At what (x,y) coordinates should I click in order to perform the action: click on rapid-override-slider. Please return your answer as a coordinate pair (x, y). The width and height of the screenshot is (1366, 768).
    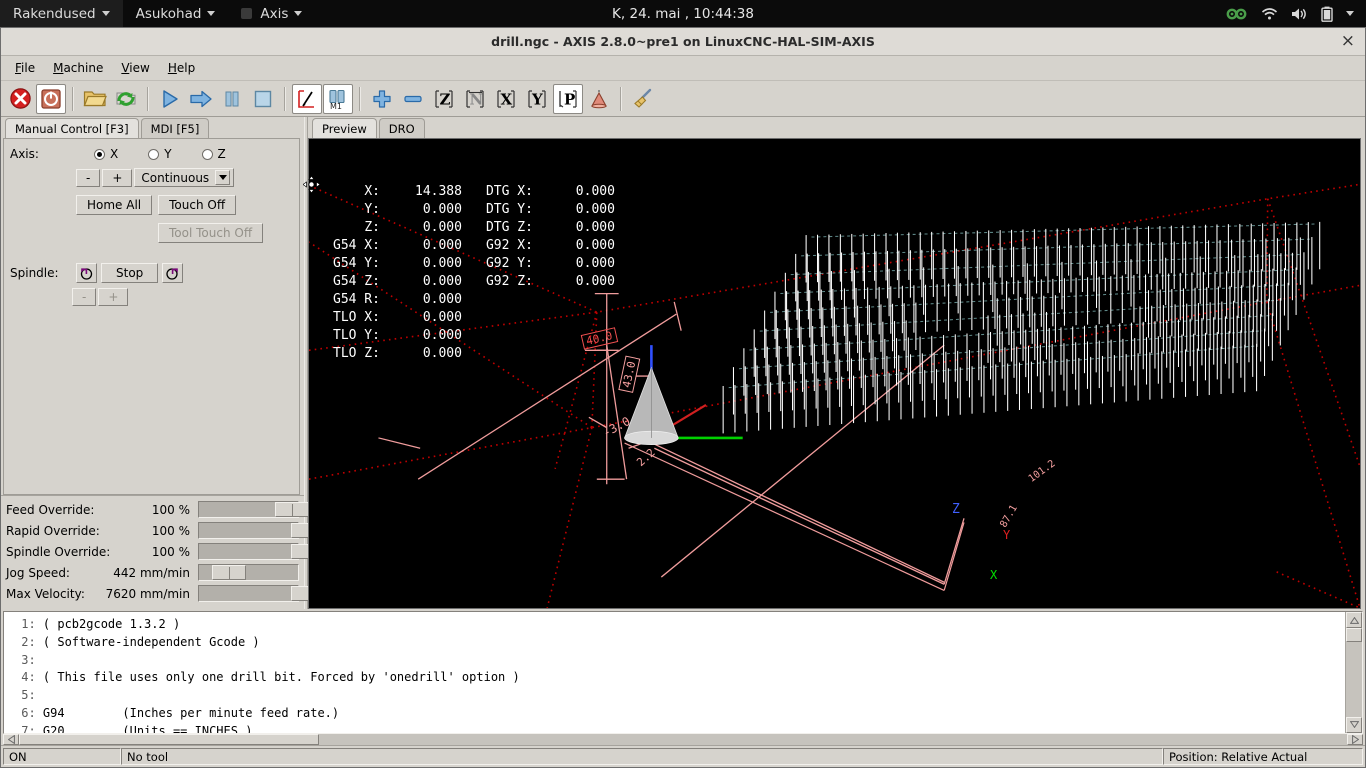
    Looking at the image, I should click on (262, 530).